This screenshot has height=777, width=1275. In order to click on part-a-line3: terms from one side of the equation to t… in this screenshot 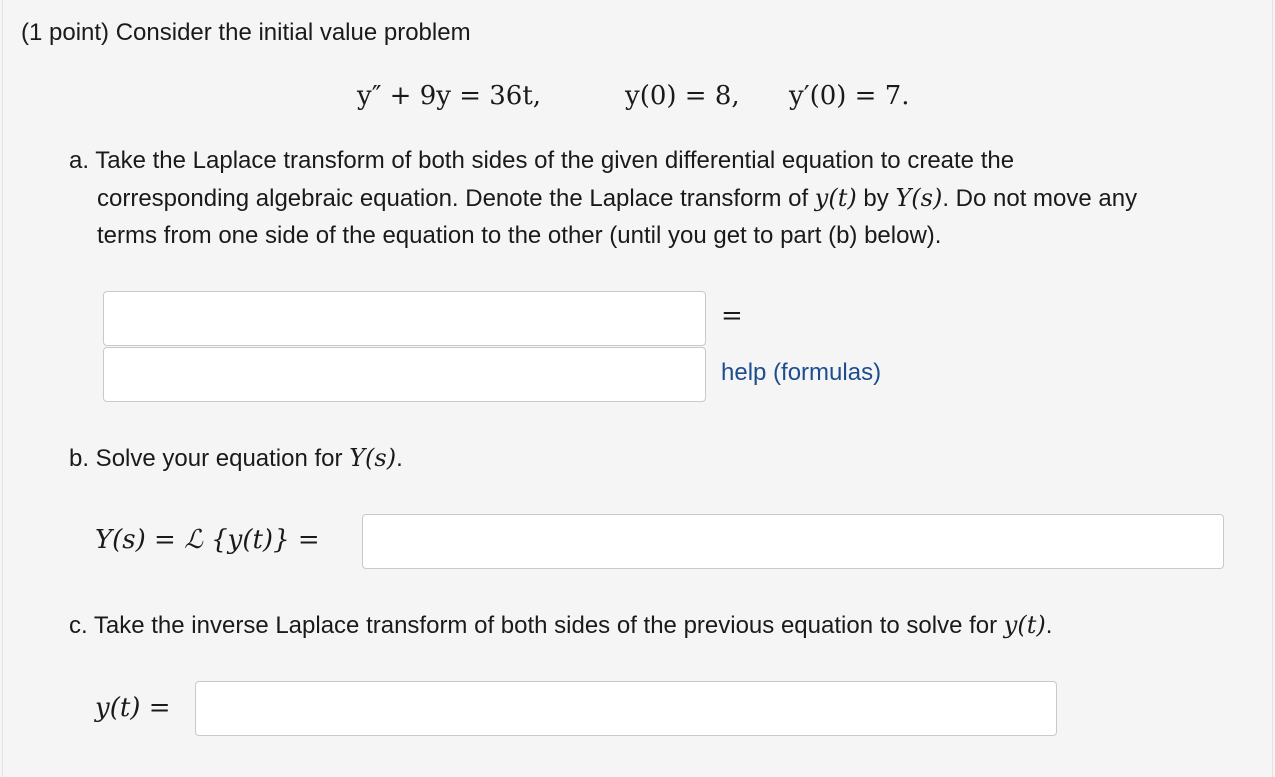, I will do `click(519, 235)`.